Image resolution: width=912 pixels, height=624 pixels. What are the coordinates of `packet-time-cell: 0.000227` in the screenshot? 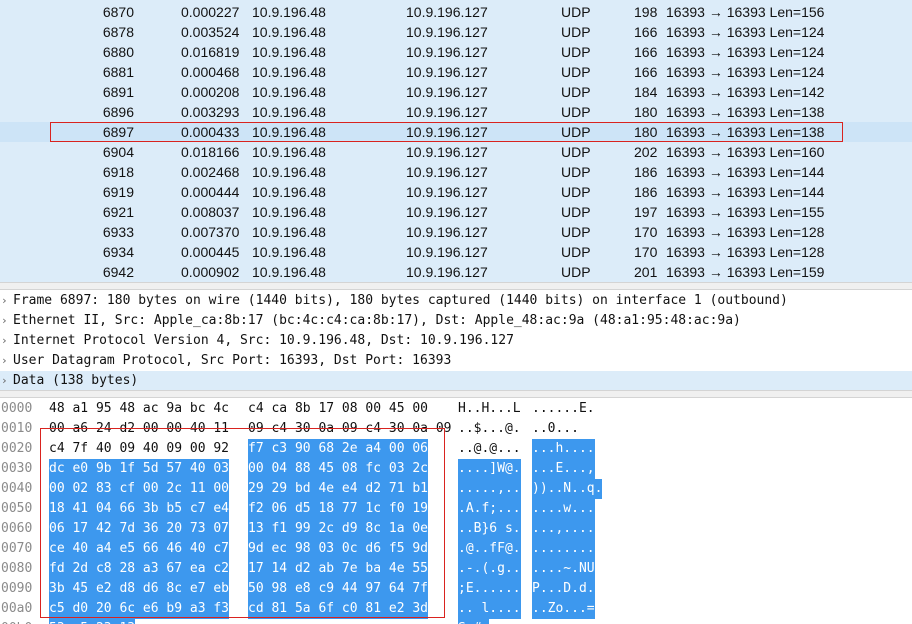 It's located at (210, 12).